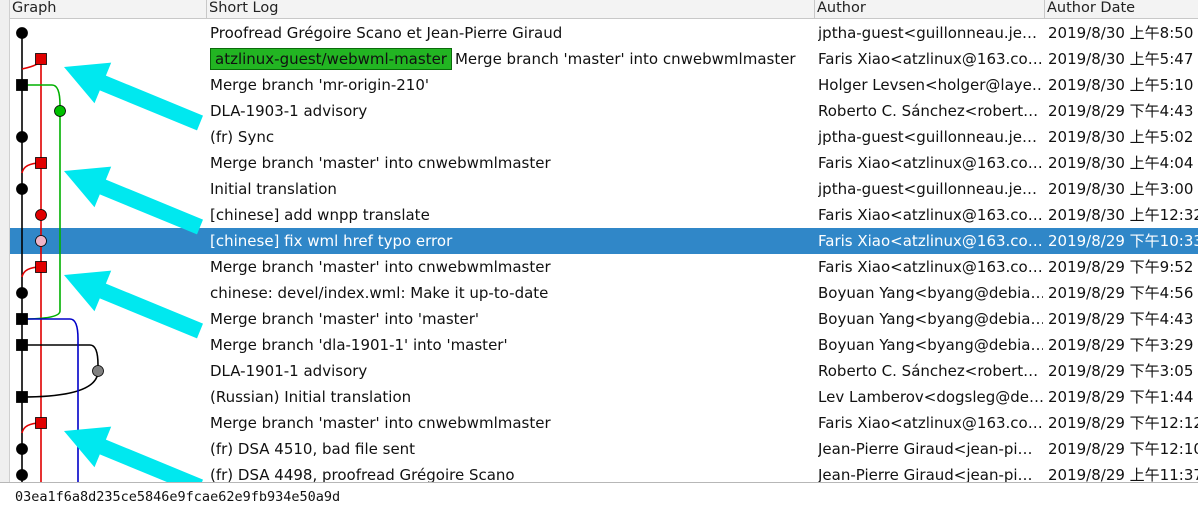 This screenshot has height=512, width=1198. What do you see at coordinates (511, 319) in the screenshot?
I see `short-log-cell: Merge branch 'master' into 'master'` at bounding box center [511, 319].